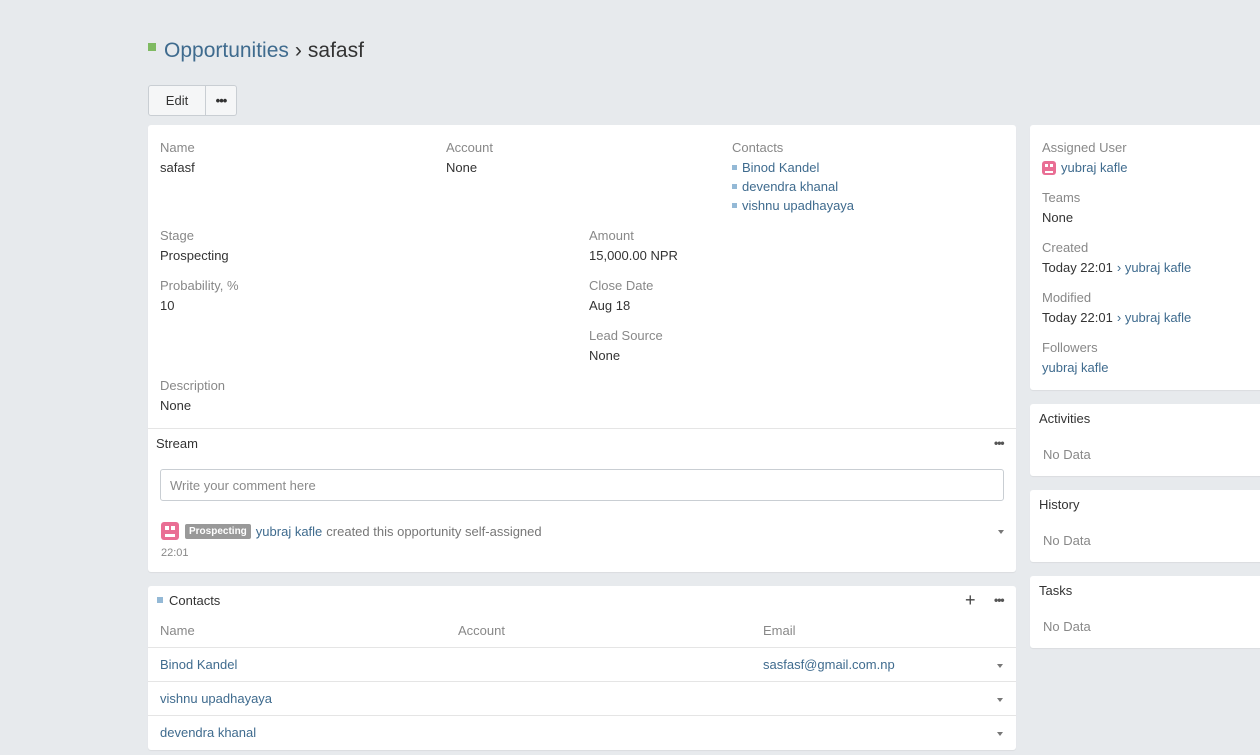  I want to click on field-lead-source-value: None, so click(605, 355).